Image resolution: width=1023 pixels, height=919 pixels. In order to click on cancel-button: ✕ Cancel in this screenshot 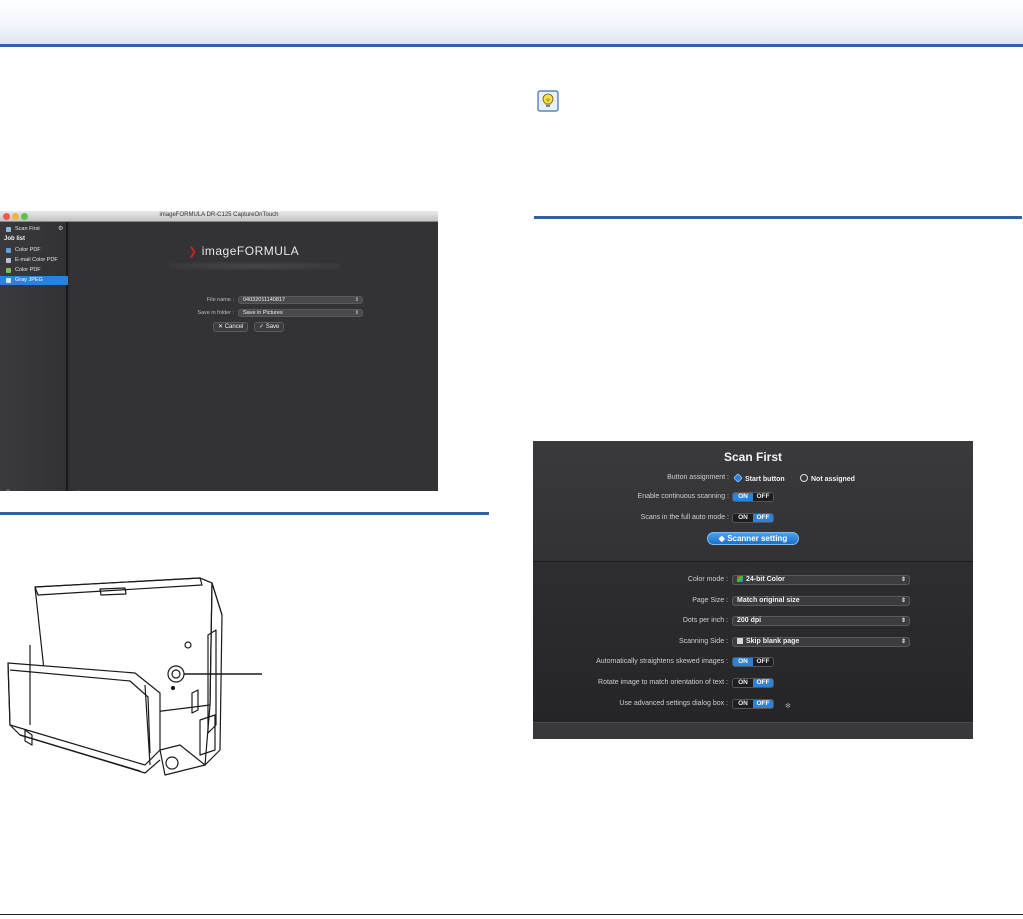, I will do `click(231, 327)`.